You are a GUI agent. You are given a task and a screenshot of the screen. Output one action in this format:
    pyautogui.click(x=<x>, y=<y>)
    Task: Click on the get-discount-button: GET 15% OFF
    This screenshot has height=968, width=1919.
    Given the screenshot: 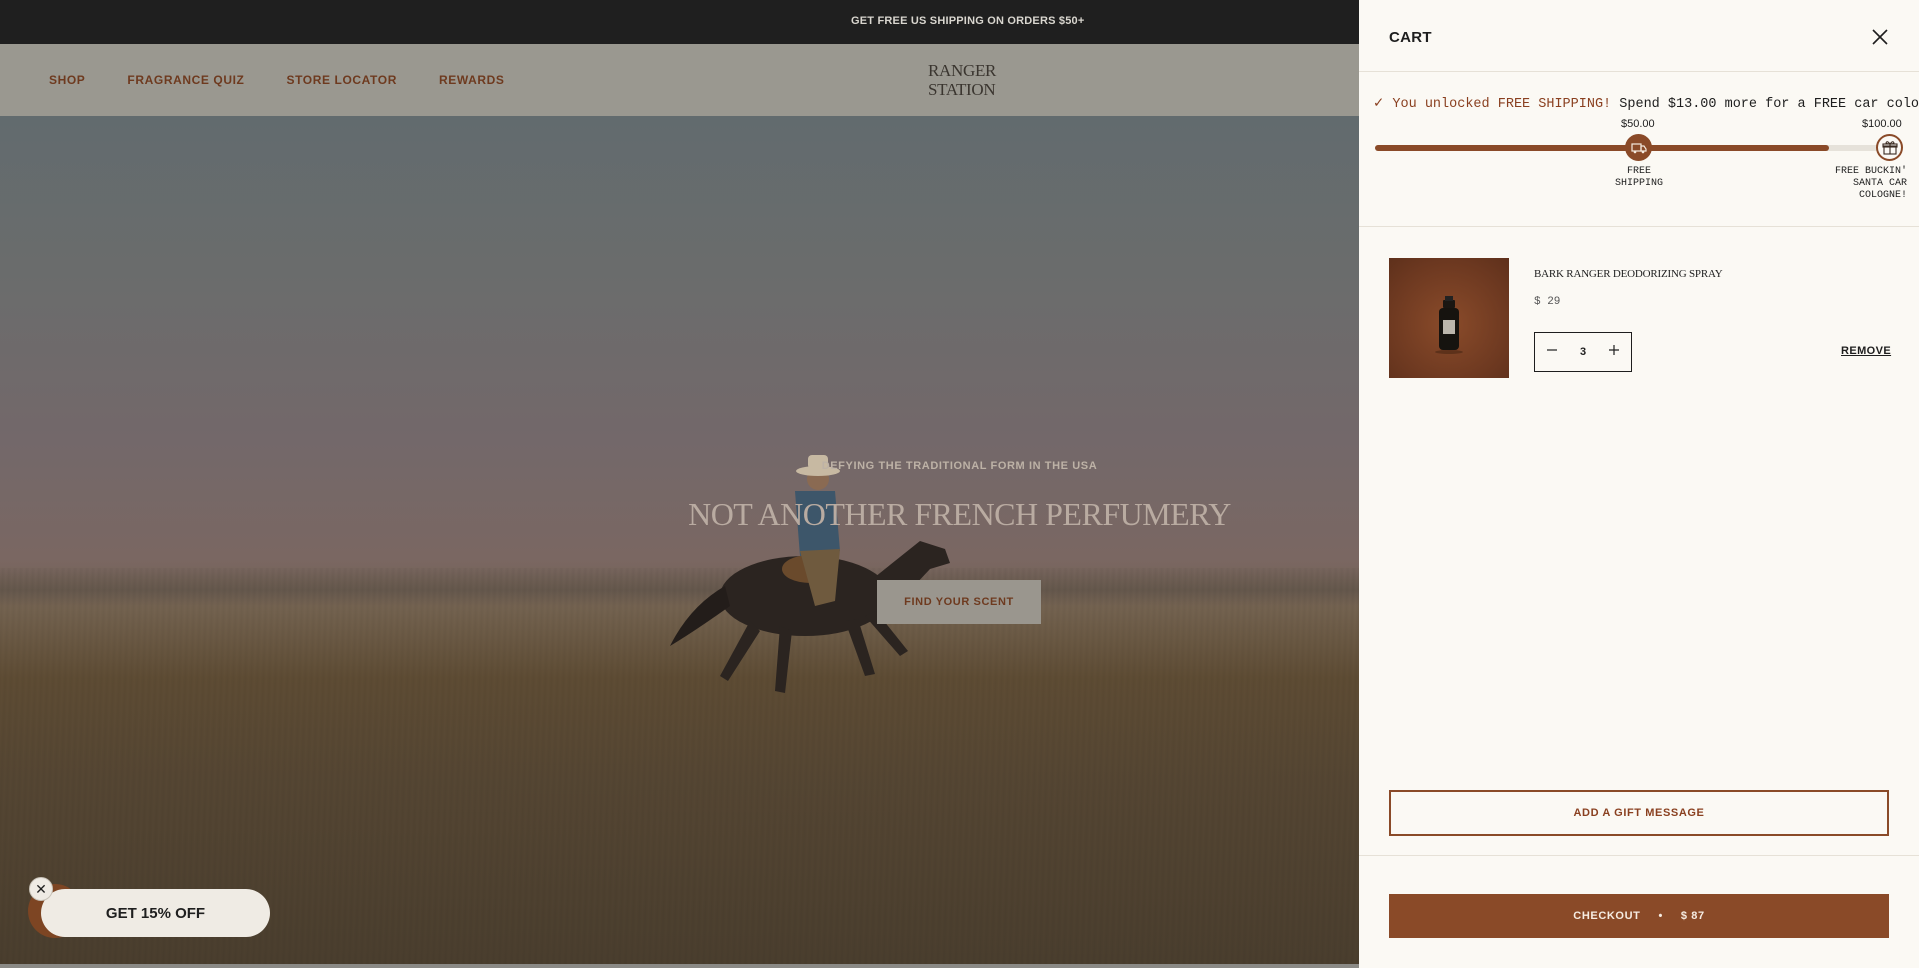 What is the action you would take?
    pyautogui.click(x=155, y=913)
    